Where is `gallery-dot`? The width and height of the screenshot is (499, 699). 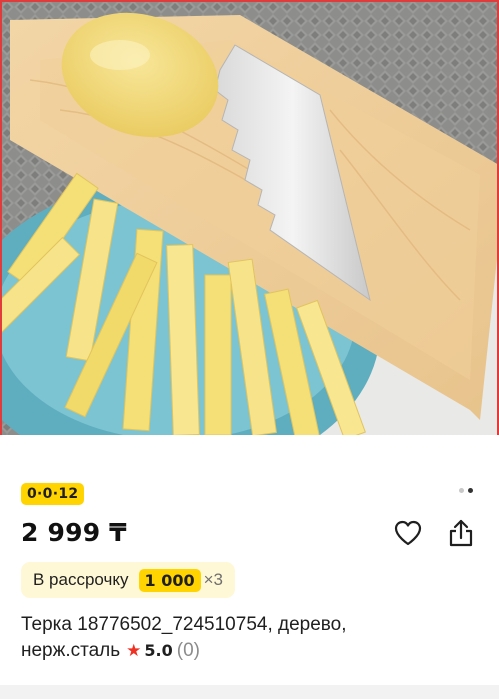
gallery-dot is located at coordinates (461, 490).